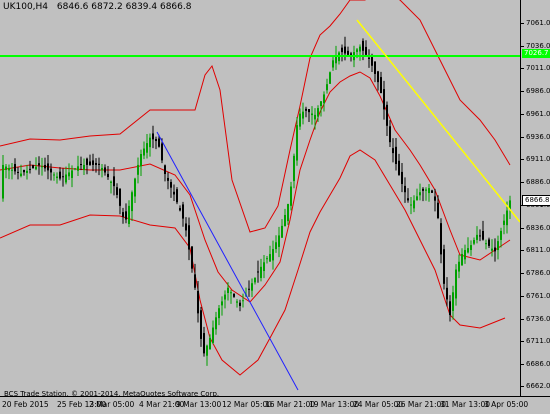 This screenshot has height=414, width=550. Describe the element at coordinates (112, 404) in the screenshot. I see `time-tick-label: 2 Mar 05:00` at that location.